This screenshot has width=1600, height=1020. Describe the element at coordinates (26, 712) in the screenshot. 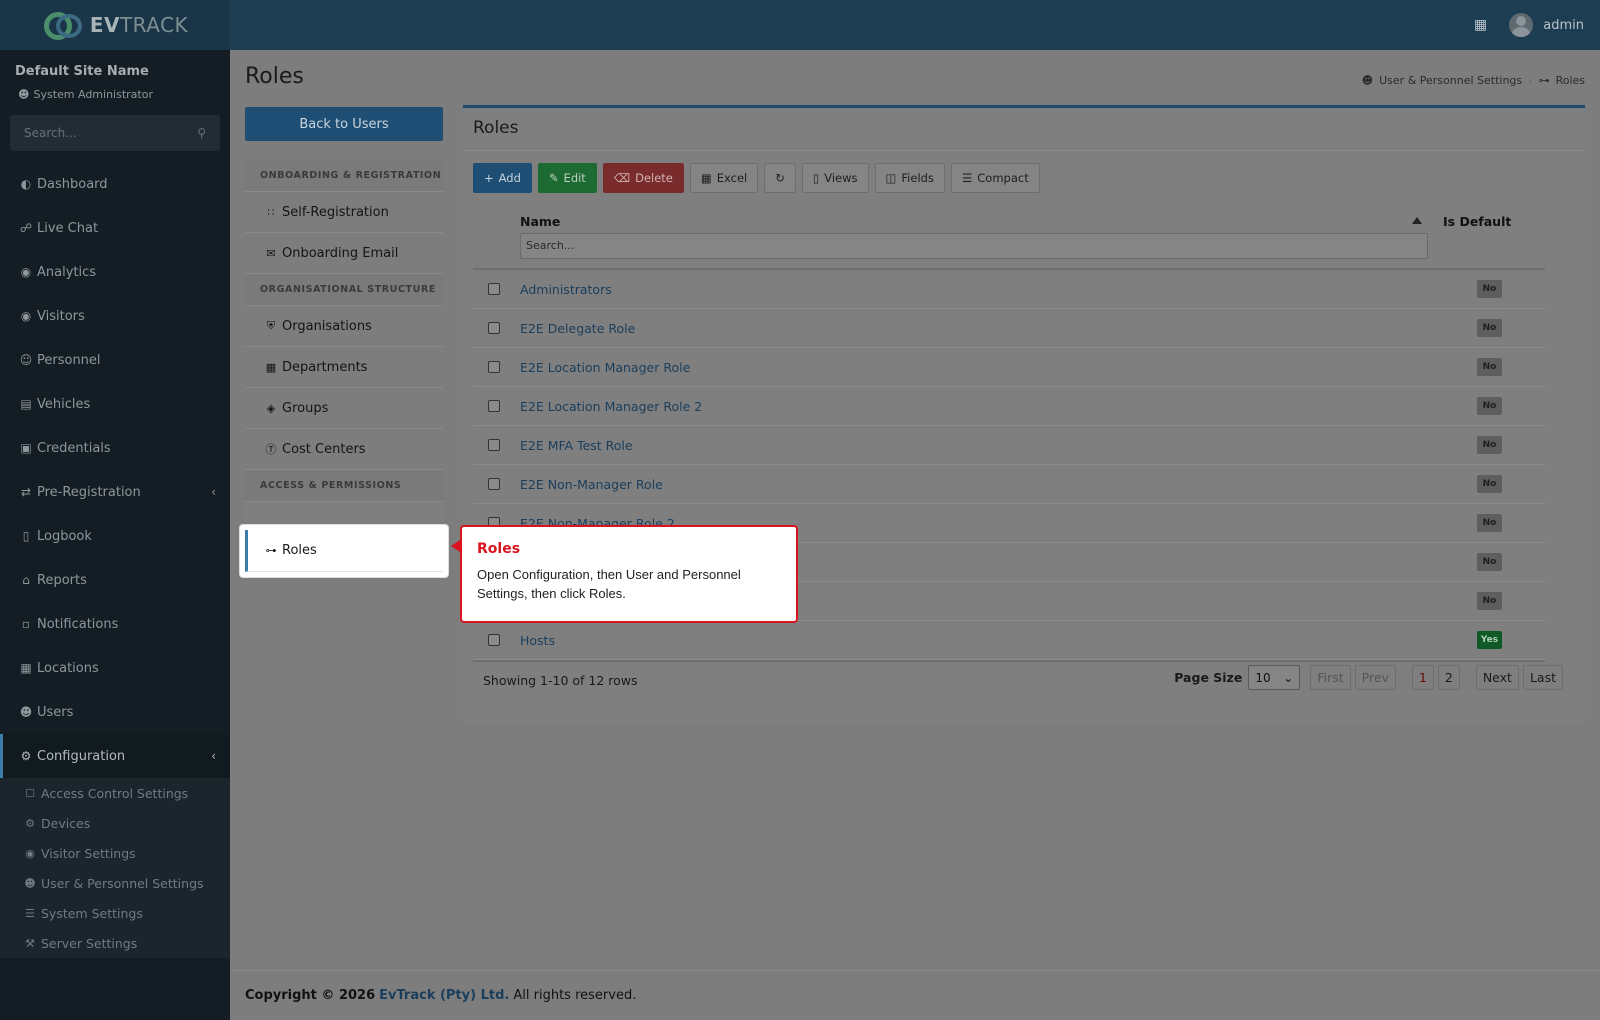

I see `users-icon: ☻` at that location.